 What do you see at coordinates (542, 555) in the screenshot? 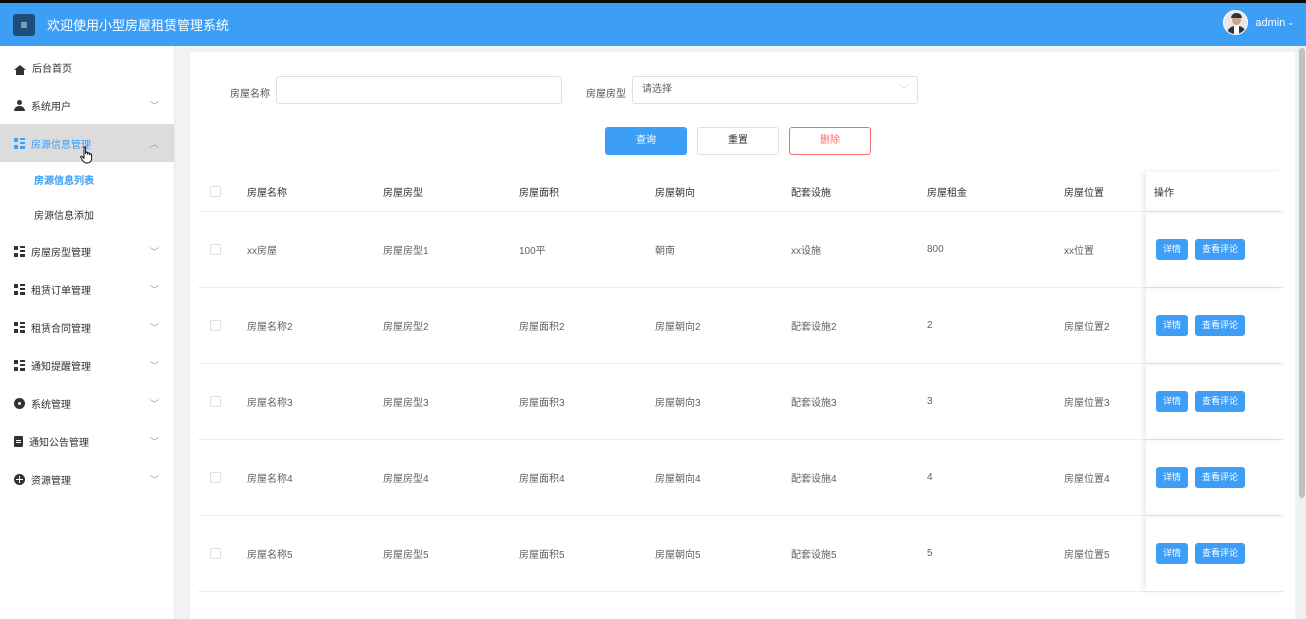
I see `table-cell: 房屋面积5` at bounding box center [542, 555].